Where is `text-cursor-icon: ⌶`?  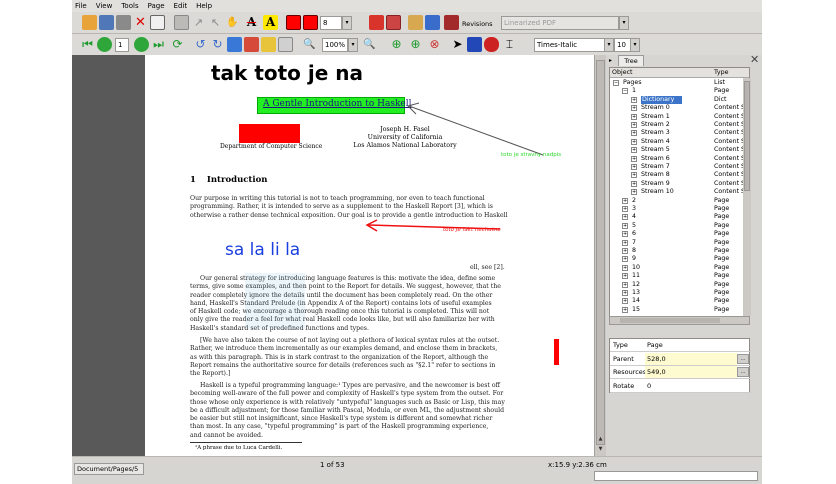 text-cursor-icon: ⌶ is located at coordinates (509, 44).